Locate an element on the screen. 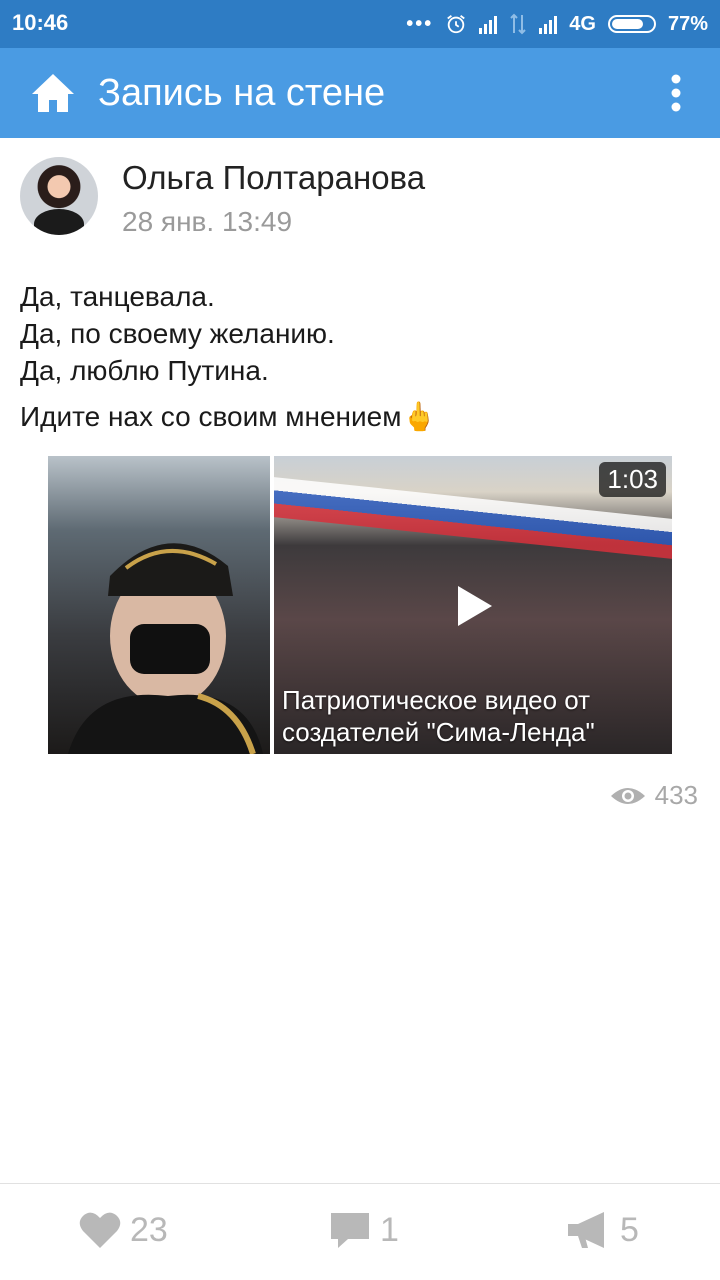 This screenshot has width=720, height=1280. comment-button: 1 is located at coordinates (363, 1230).